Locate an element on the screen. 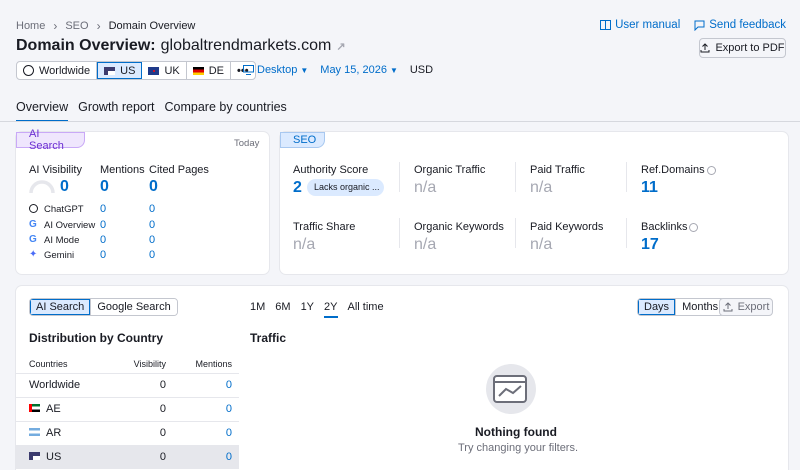 This screenshot has height=470, width=800. tab-compare-countries: Compare by countries is located at coordinates (226, 111).